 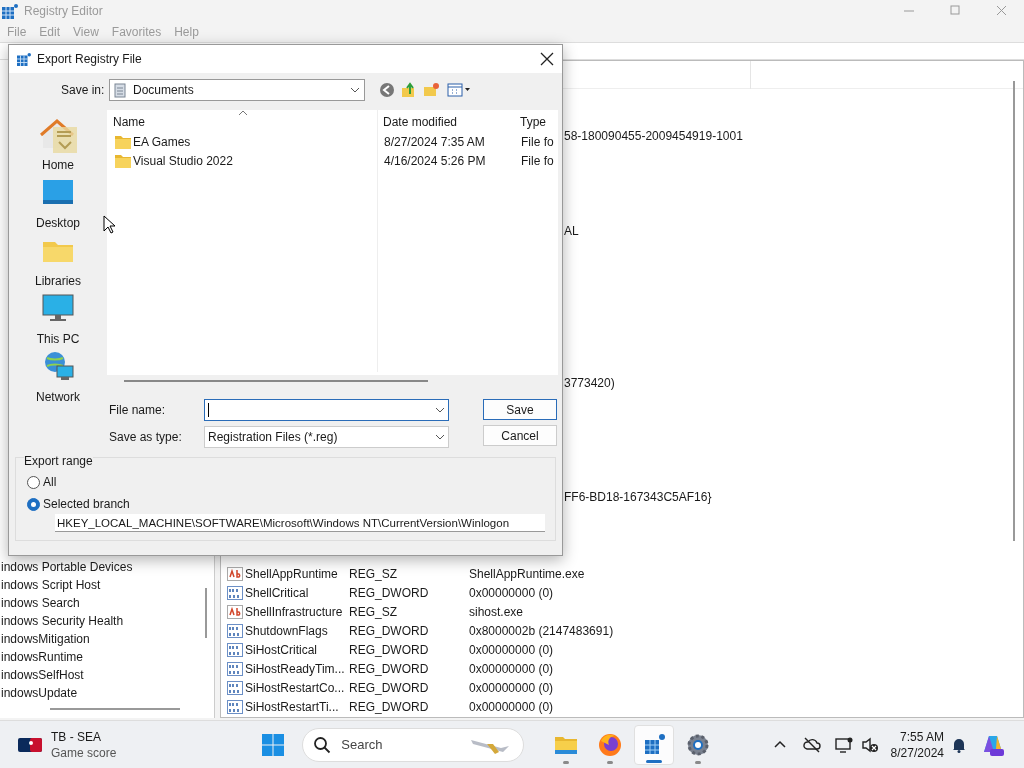 What do you see at coordinates (138, 410) in the screenshot?
I see `file-name-label: File name:` at bounding box center [138, 410].